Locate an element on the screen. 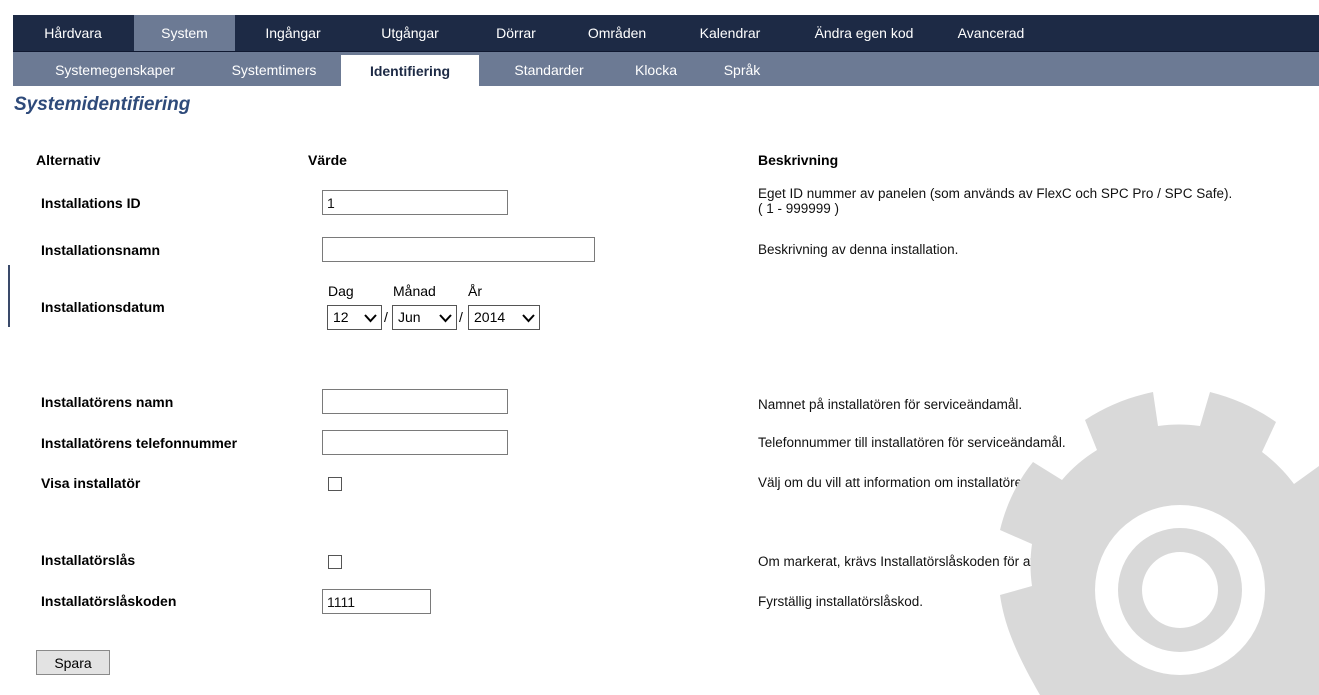 This screenshot has width=1319, height=695. tab-hardvara: Hårdvara is located at coordinates (73, 33).